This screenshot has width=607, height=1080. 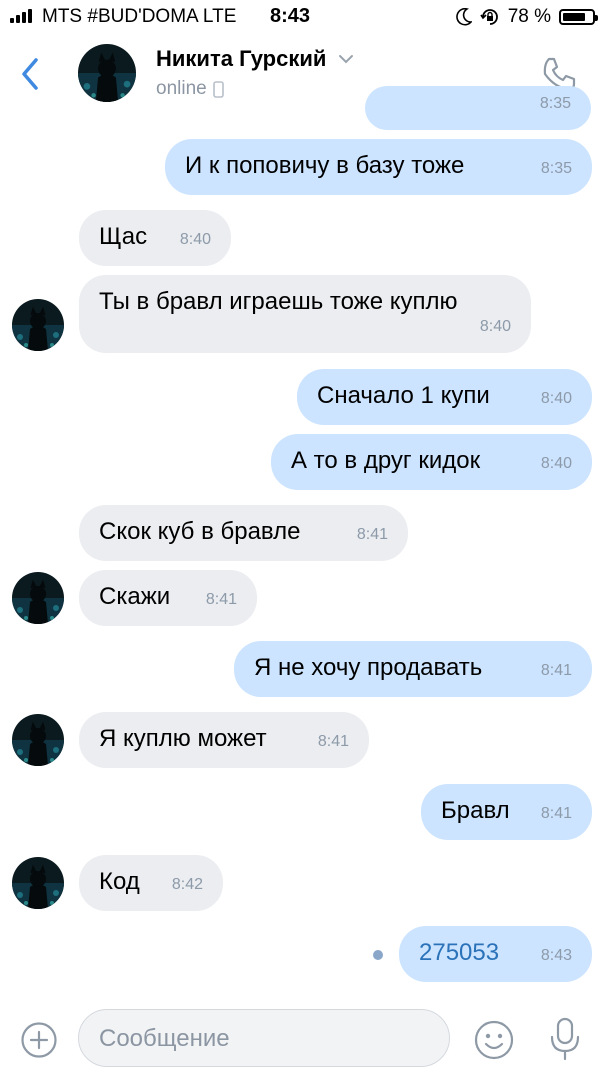 I want to click on message-bubble-incoming: Ты в бравл играешь тоже куплю 8:40, so click(x=305, y=314).